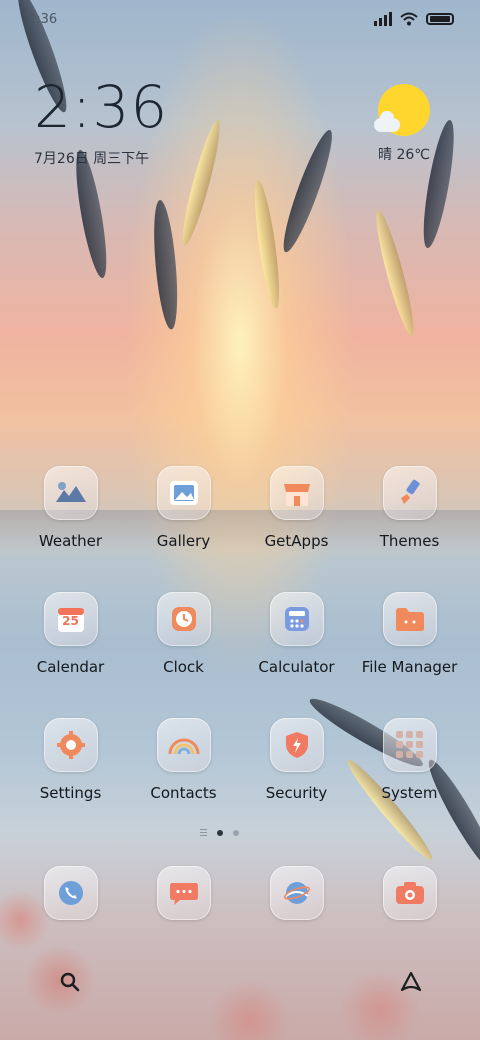 The image size is (480, 1040). What do you see at coordinates (383, 19) in the screenshot?
I see `signal-icon` at bounding box center [383, 19].